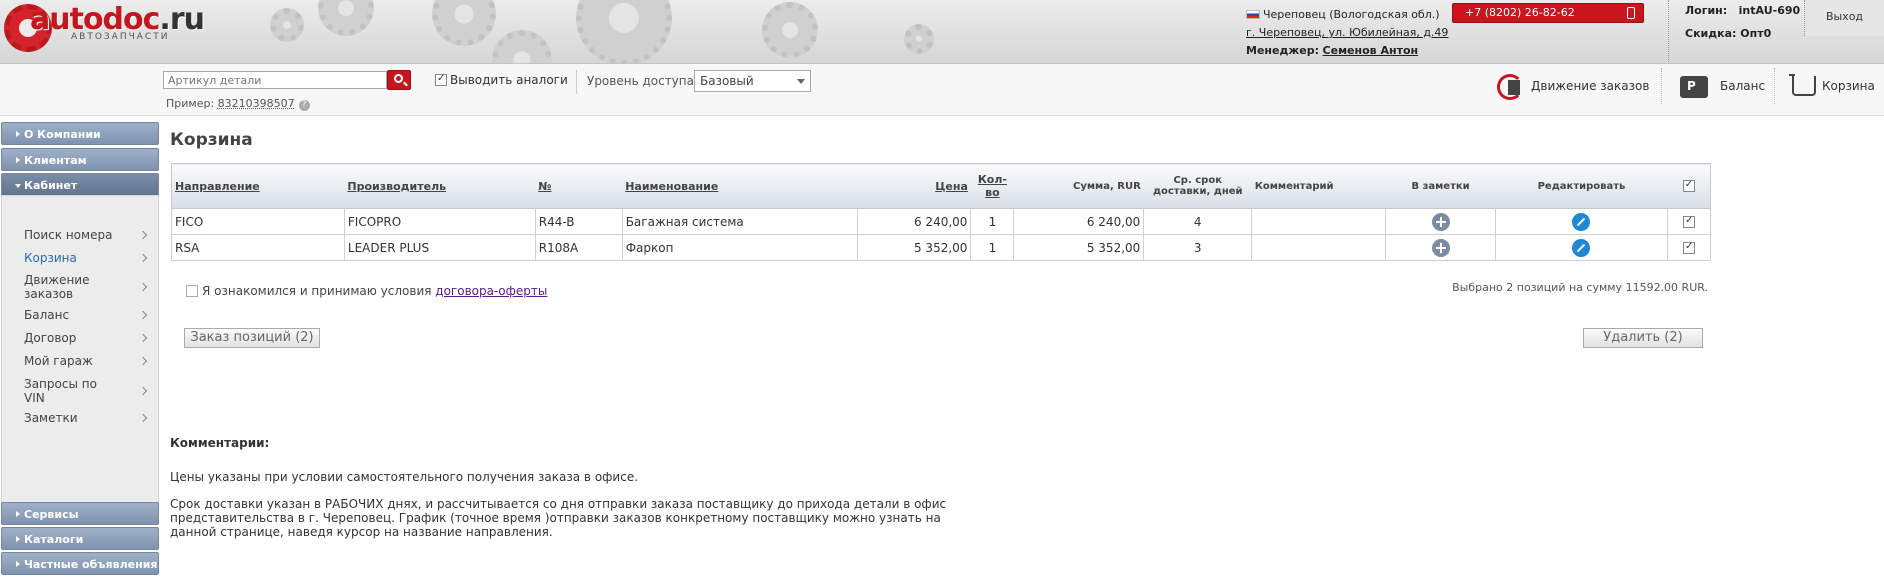 The height and width of the screenshot is (587, 1884). What do you see at coordinates (578, 221) in the screenshot?
I see `cell-number: R44-B` at bounding box center [578, 221].